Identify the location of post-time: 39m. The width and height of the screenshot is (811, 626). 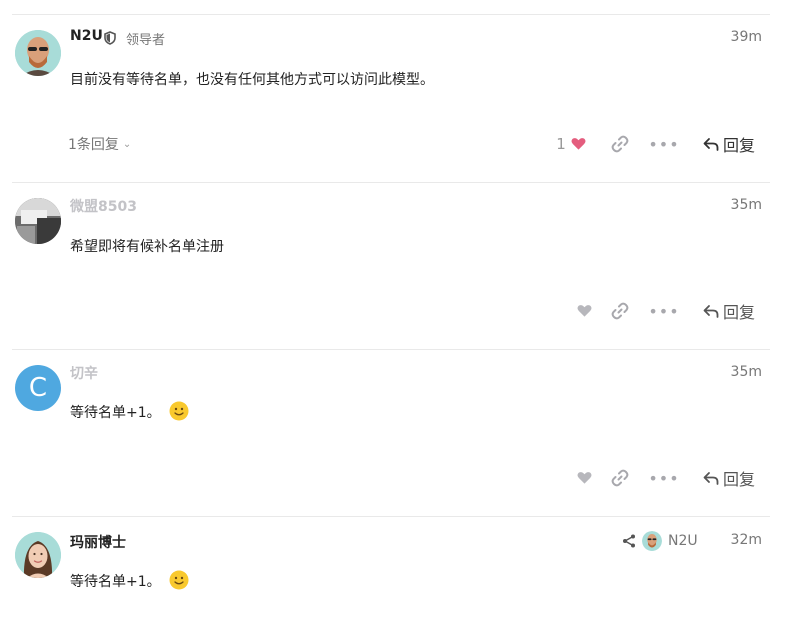
(746, 37).